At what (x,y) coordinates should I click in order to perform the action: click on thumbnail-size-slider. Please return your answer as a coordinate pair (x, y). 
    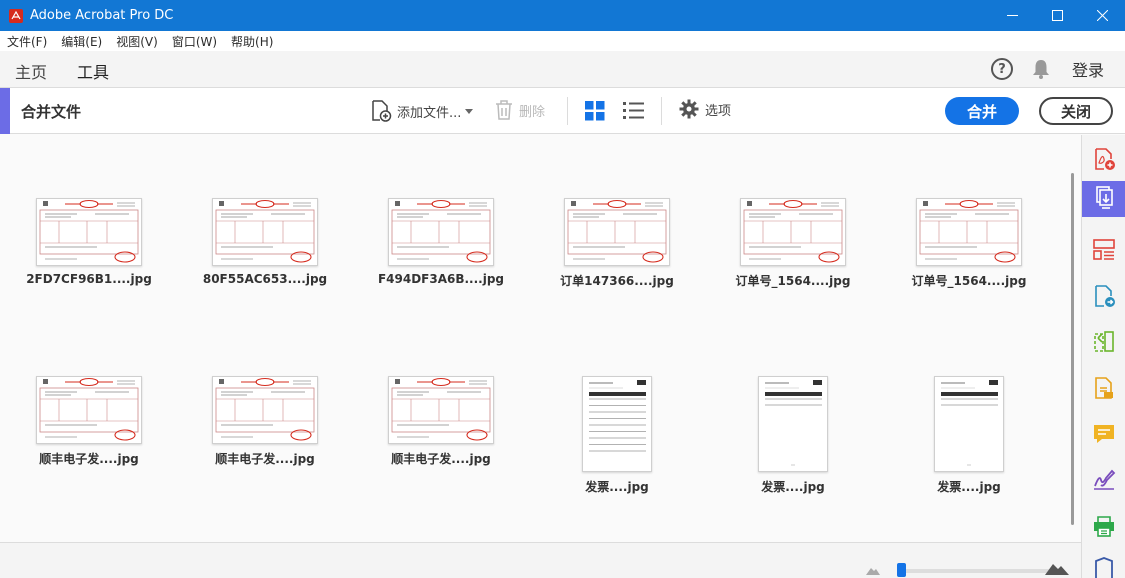
    Looking at the image, I should click on (975, 571).